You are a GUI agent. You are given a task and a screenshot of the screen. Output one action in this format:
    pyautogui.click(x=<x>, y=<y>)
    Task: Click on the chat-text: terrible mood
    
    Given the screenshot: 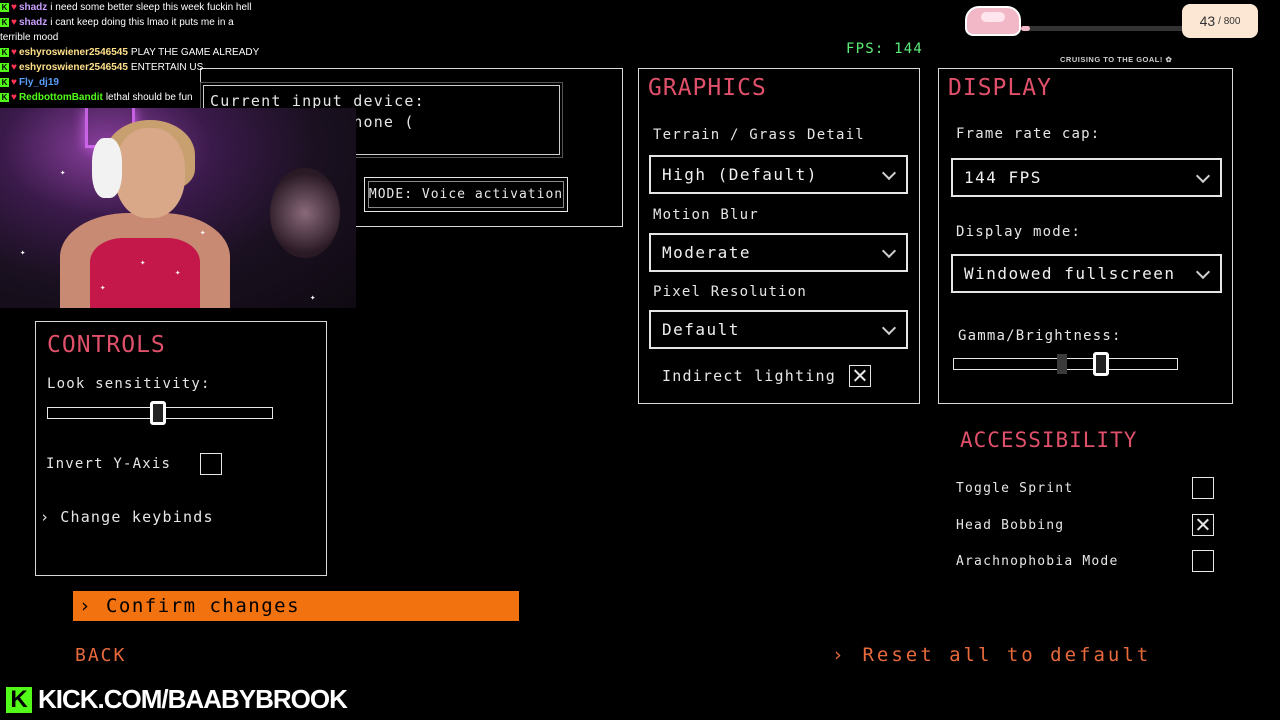 What is the action you would take?
    pyautogui.click(x=29, y=37)
    